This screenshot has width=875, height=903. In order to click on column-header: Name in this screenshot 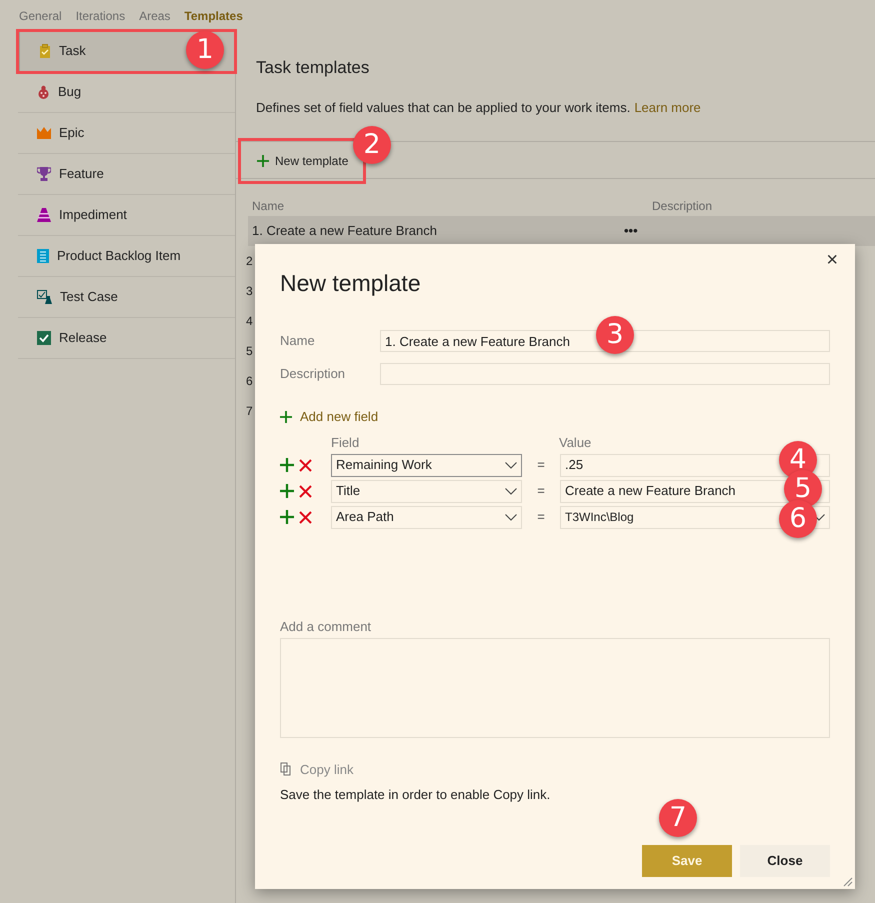, I will do `click(269, 206)`.